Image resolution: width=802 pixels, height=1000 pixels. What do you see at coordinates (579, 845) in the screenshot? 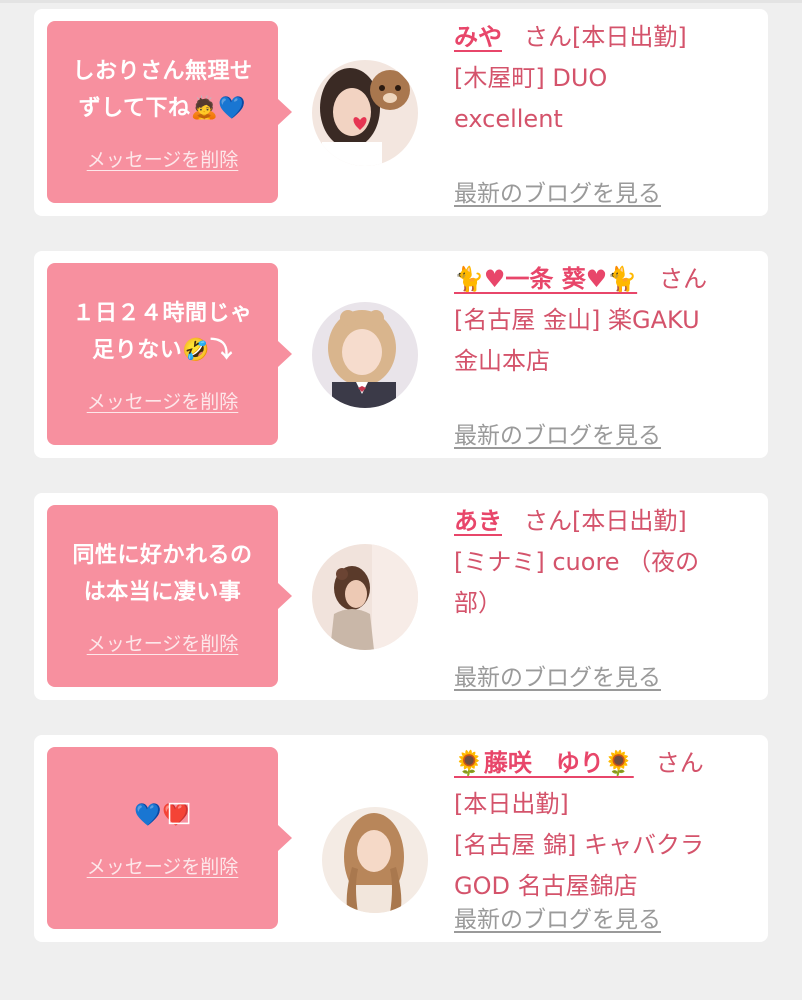
I see `shop-line: [名古屋 錦] キャバクラ` at bounding box center [579, 845].